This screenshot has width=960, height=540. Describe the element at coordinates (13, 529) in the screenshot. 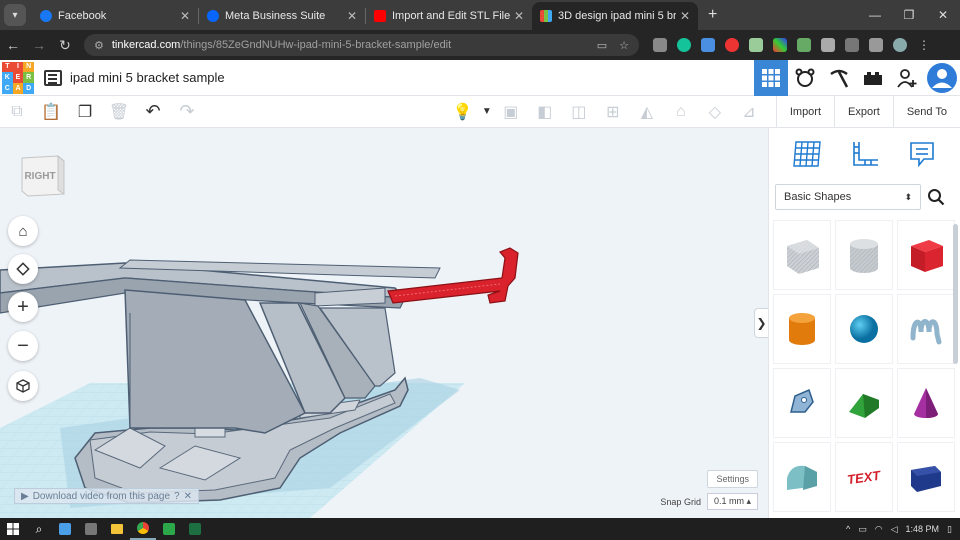

I see `windows-start-icon` at that location.